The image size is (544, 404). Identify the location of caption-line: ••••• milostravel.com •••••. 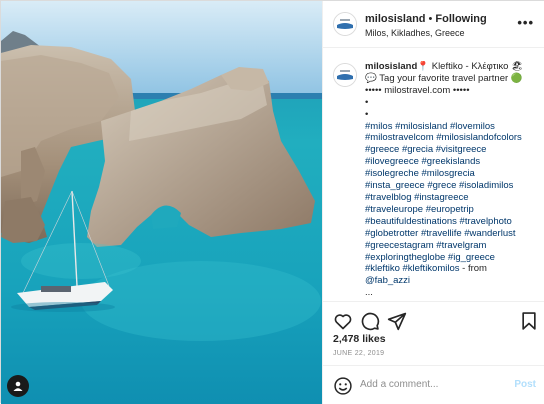
(417, 90).